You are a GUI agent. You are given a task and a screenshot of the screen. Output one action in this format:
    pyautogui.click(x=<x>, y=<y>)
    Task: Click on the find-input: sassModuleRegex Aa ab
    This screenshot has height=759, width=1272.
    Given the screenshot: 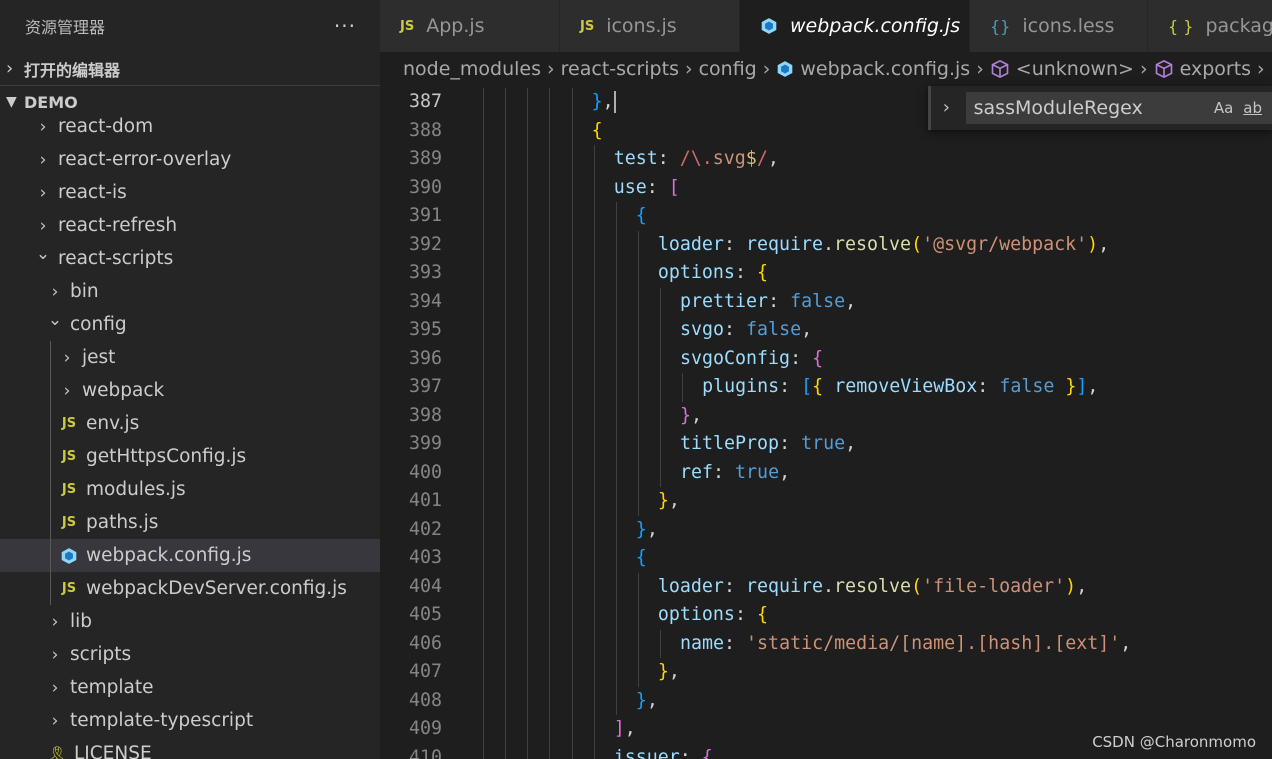 What is the action you would take?
    pyautogui.click(x=1118, y=108)
    